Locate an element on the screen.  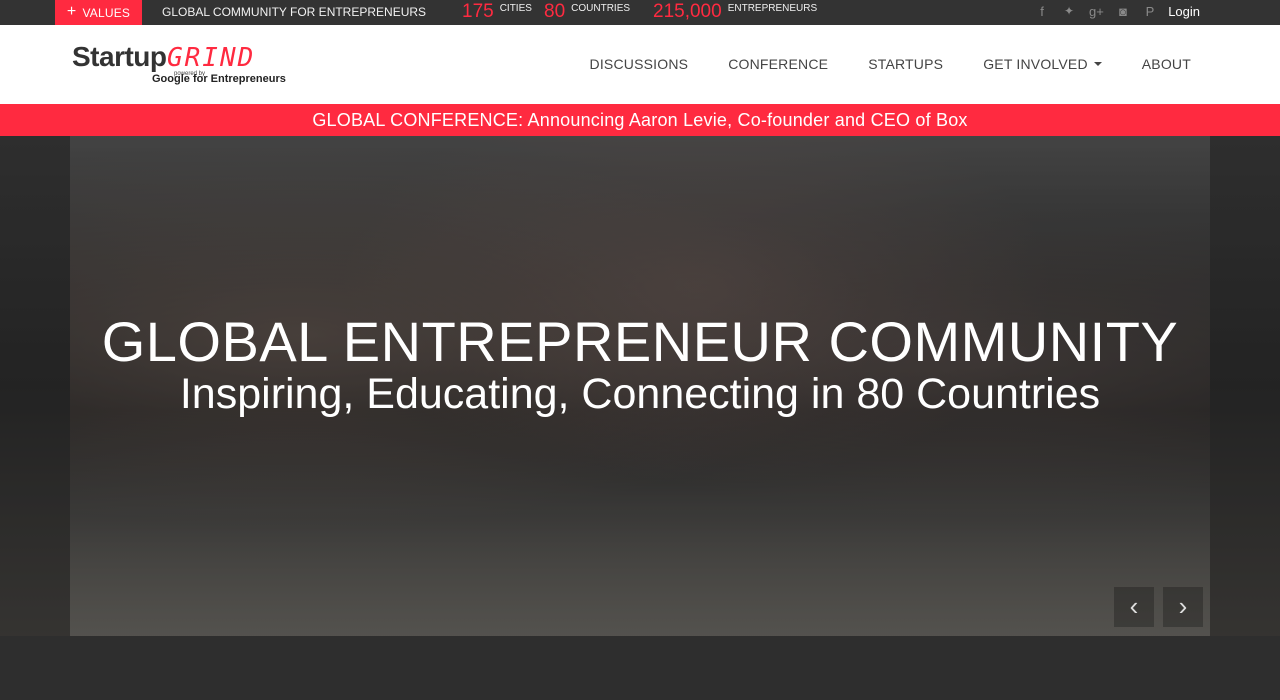
nav-startups: STARTUPS is located at coordinates (905, 64).